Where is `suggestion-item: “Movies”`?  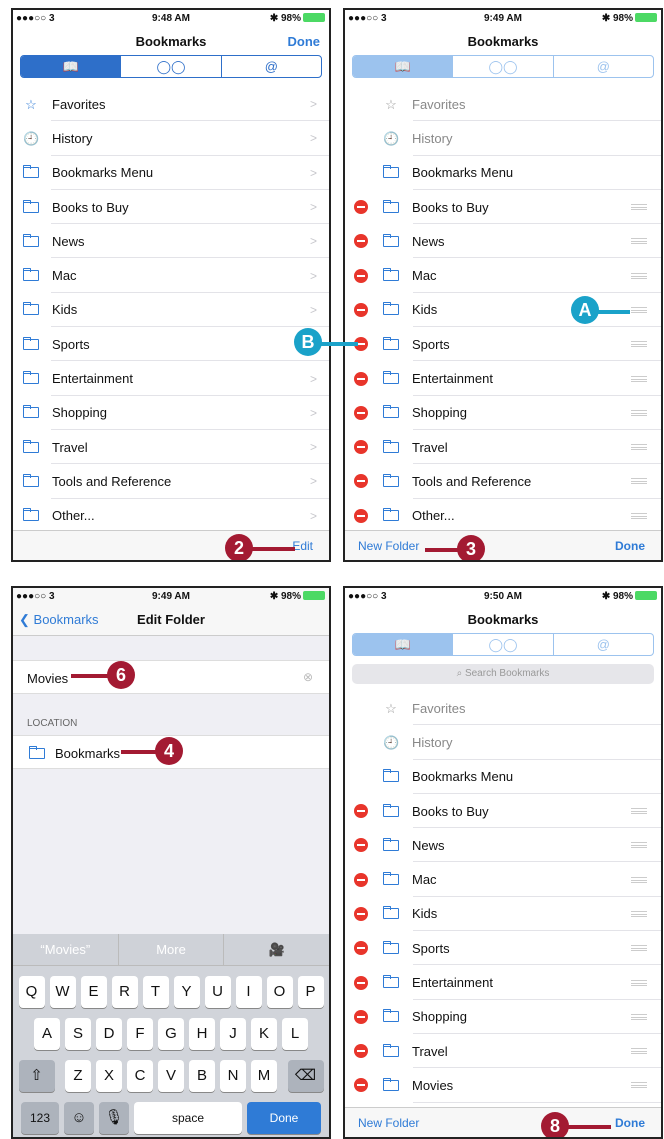
suggestion-item: “Movies” is located at coordinates (65, 949).